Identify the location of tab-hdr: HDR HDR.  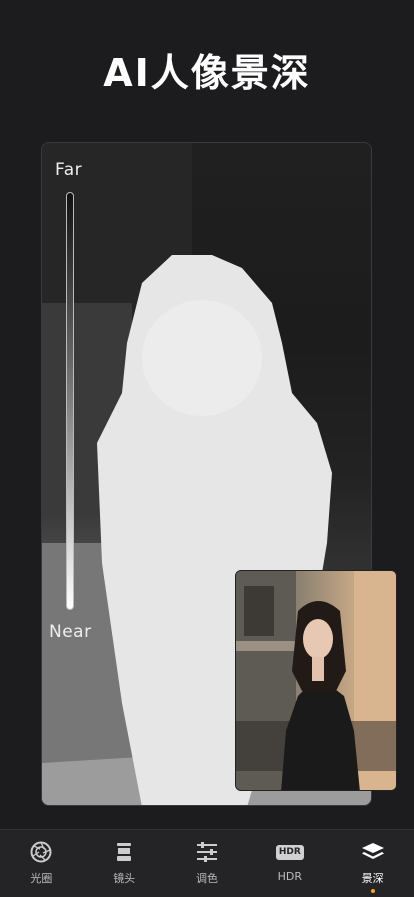
(290, 863).